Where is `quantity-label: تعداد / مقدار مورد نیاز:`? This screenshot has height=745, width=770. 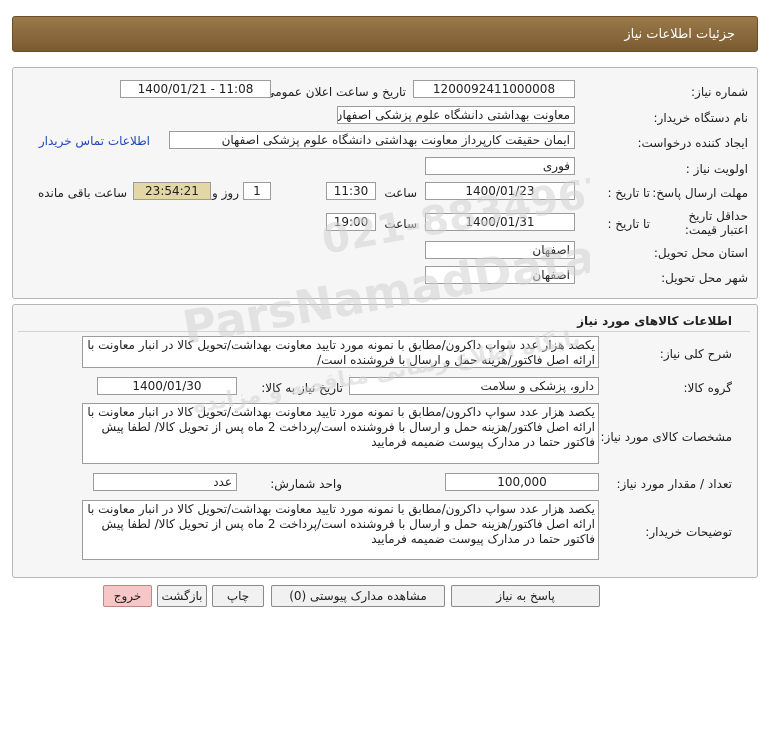
quantity-label: تعداد / مقدار مورد نیاز: is located at coordinates (674, 484).